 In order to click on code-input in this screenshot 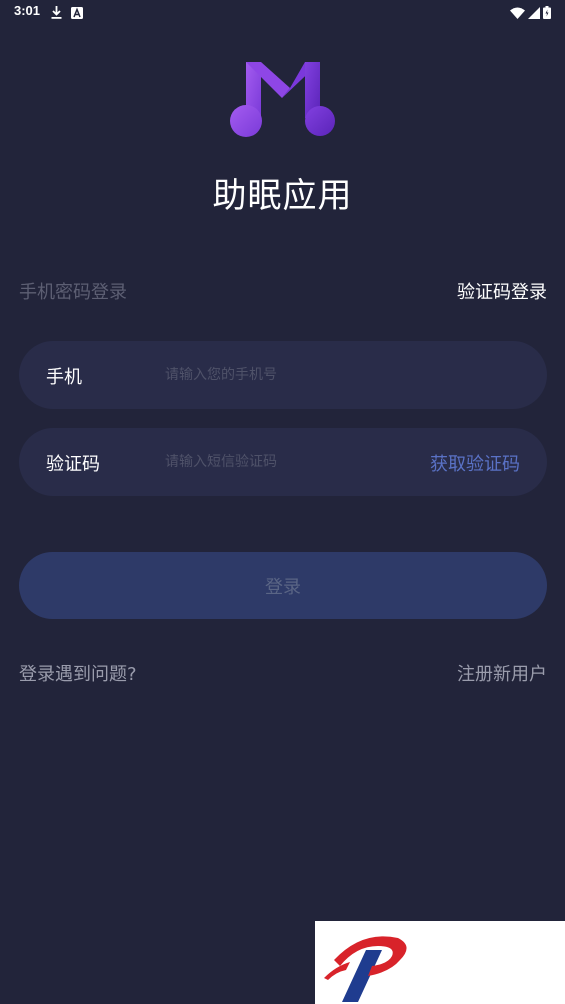, I will do `click(290, 462)`.